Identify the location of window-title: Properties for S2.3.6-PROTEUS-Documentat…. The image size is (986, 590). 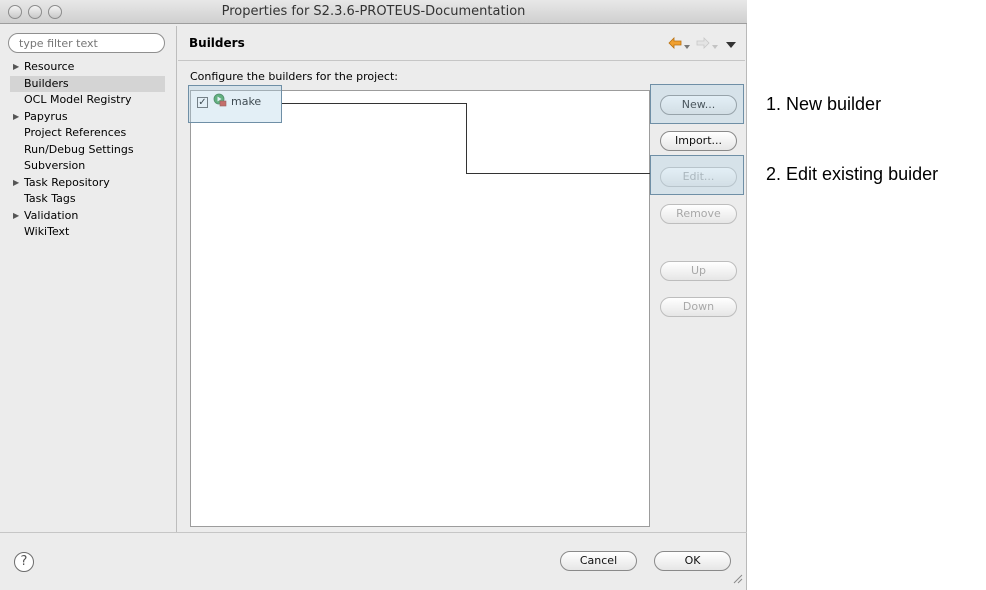
(373, 11).